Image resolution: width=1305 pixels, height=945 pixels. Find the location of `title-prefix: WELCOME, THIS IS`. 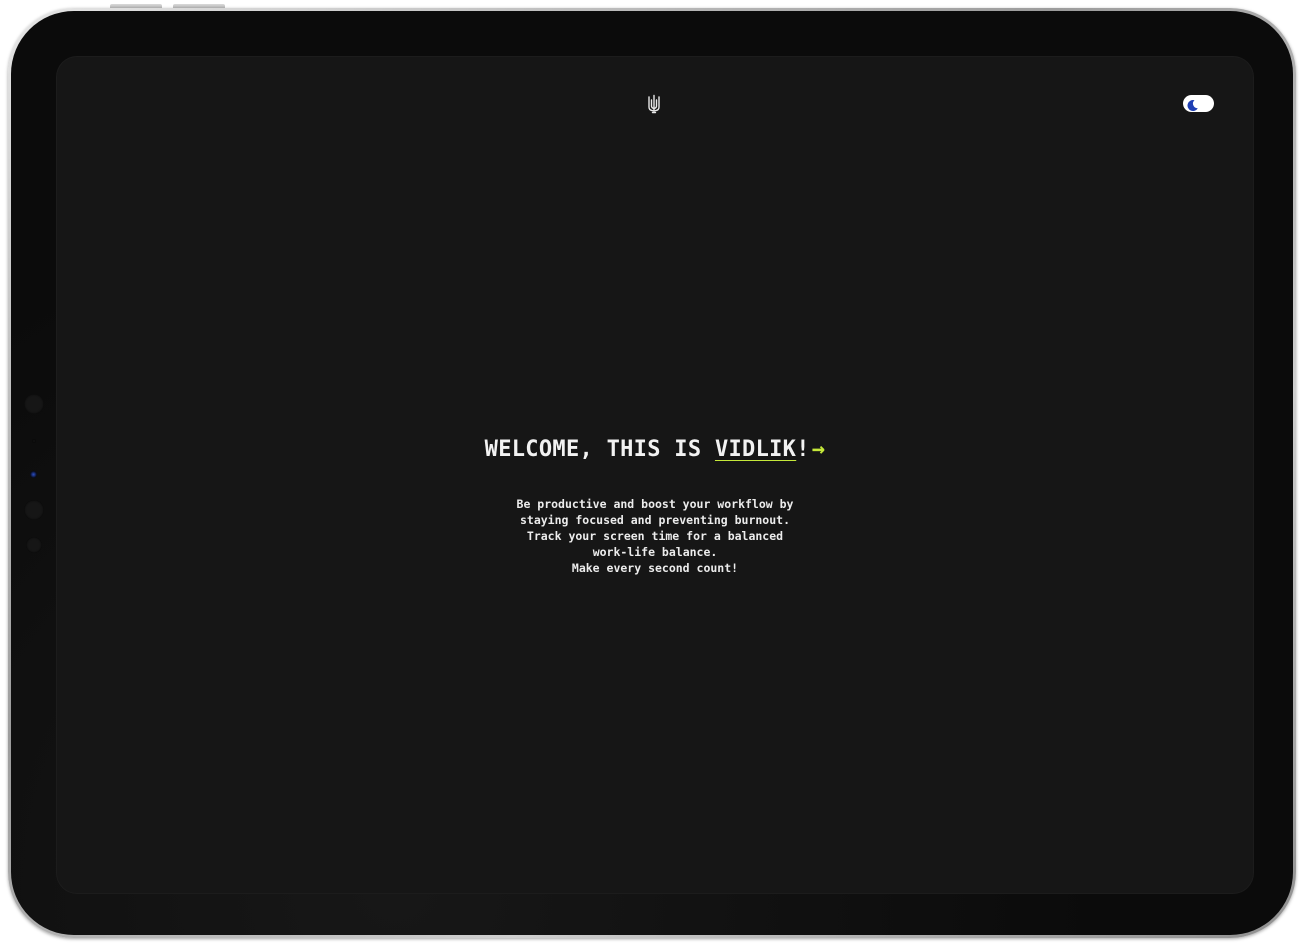

title-prefix: WELCOME, THIS IS is located at coordinates (599, 449).